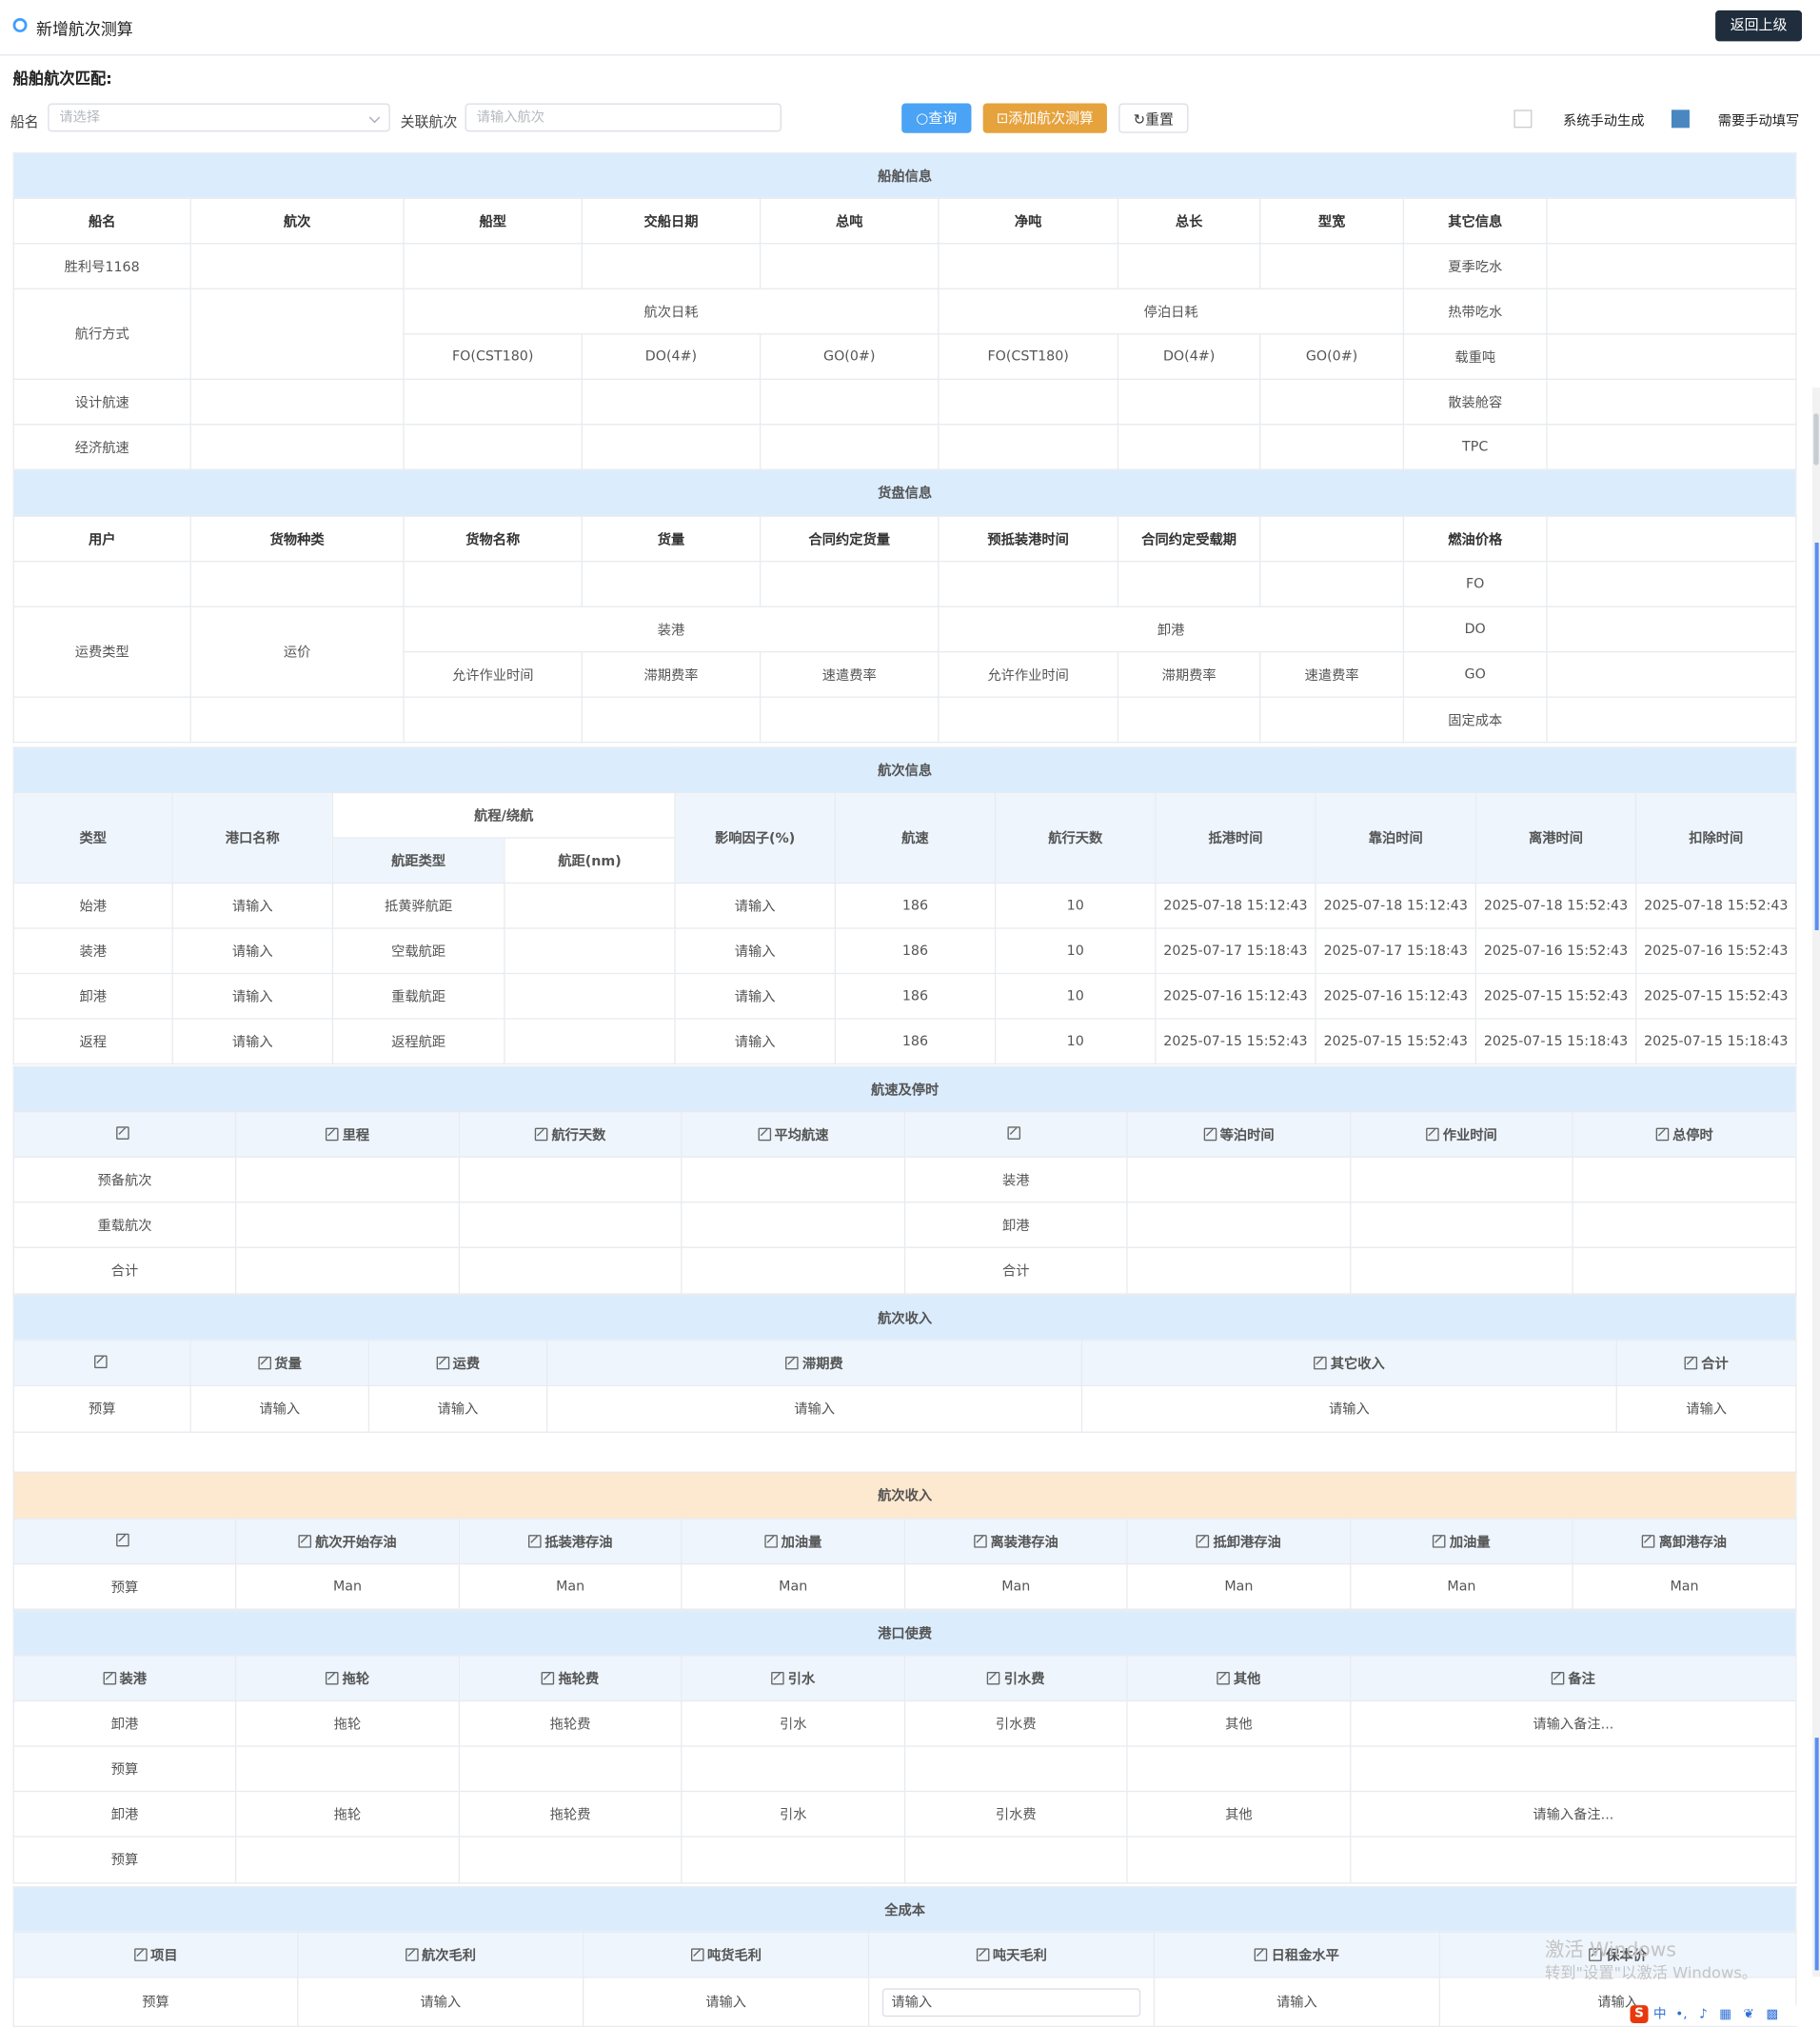  What do you see at coordinates (1189, 674) in the screenshot?
I see `discharge-demurrage-label: 滞期费率` at bounding box center [1189, 674].